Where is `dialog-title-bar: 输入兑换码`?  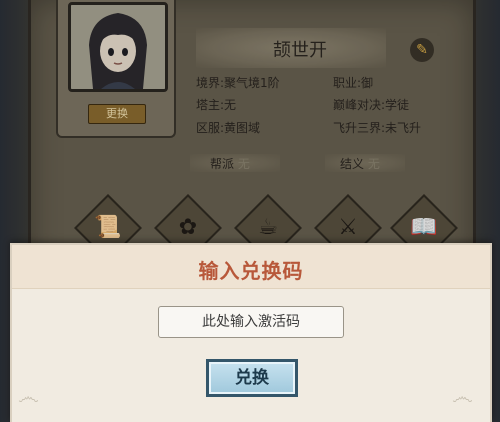 dialog-title-bar: 输入兑换码 is located at coordinates (251, 267).